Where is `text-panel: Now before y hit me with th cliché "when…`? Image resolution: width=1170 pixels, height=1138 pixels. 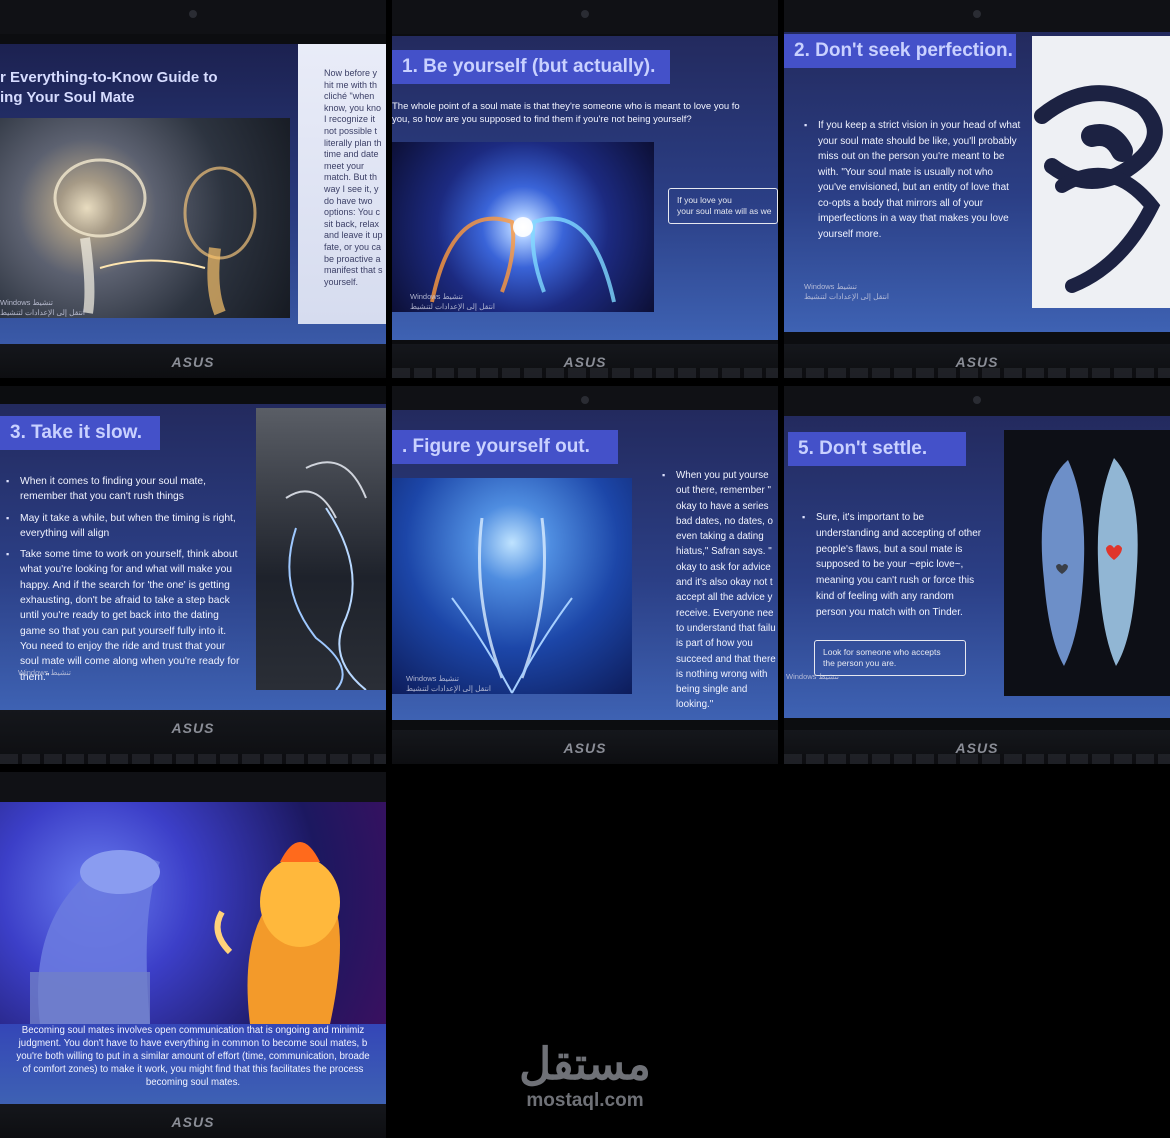 text-panel: Now before y hit me with th cliché "when… is located at coordinates (342, 184).